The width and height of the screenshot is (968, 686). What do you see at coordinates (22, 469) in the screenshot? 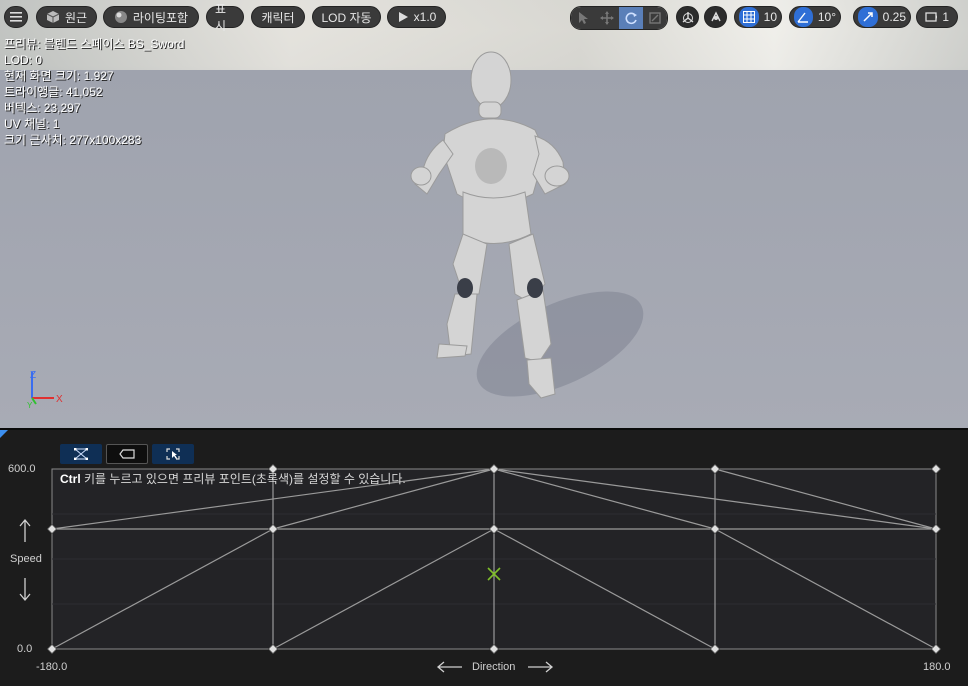
I see `y-axis-max-label: 600.0` at bounding box center [22, 469].